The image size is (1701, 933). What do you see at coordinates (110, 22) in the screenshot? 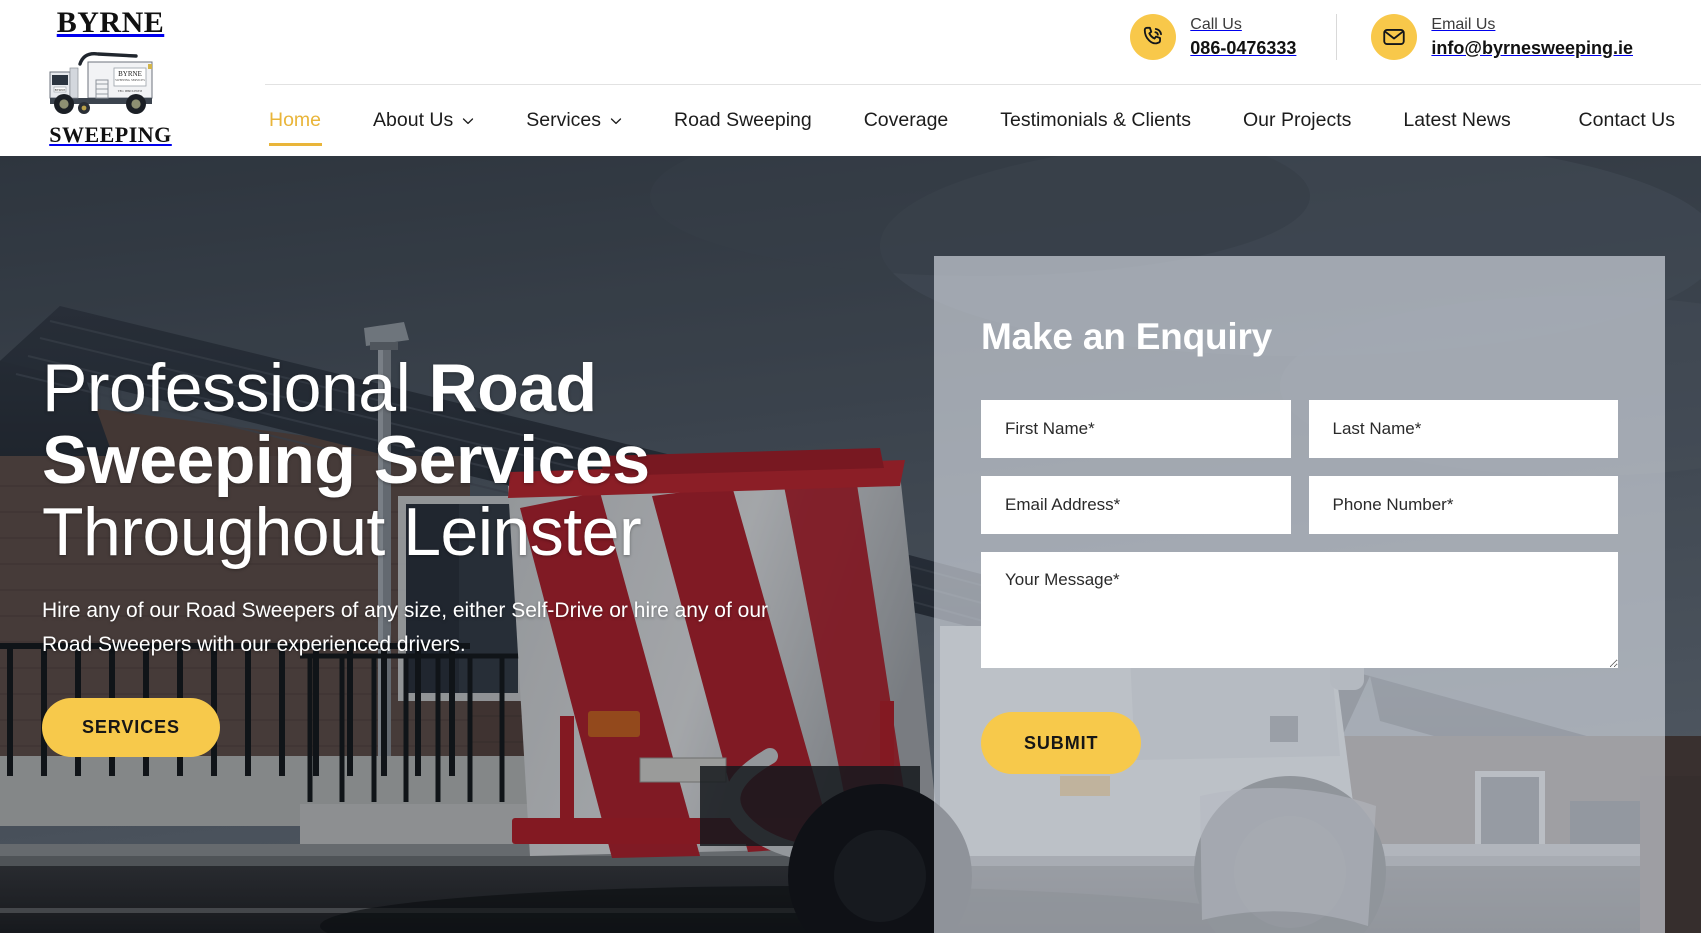
I see `logo-wordmark-top: BYRNE` at bounding box center [110, 22].